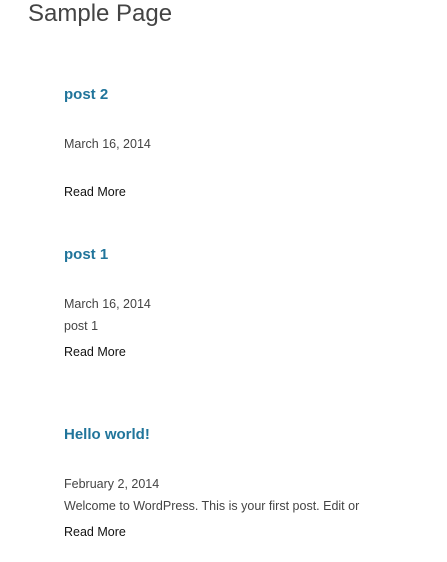 The height and width of the screenshot is (562, 447). What do you see at coordinates (112, 484) in the screenshot?
I see `post-date: February 2, 2014` at bounding box center [112, 484].